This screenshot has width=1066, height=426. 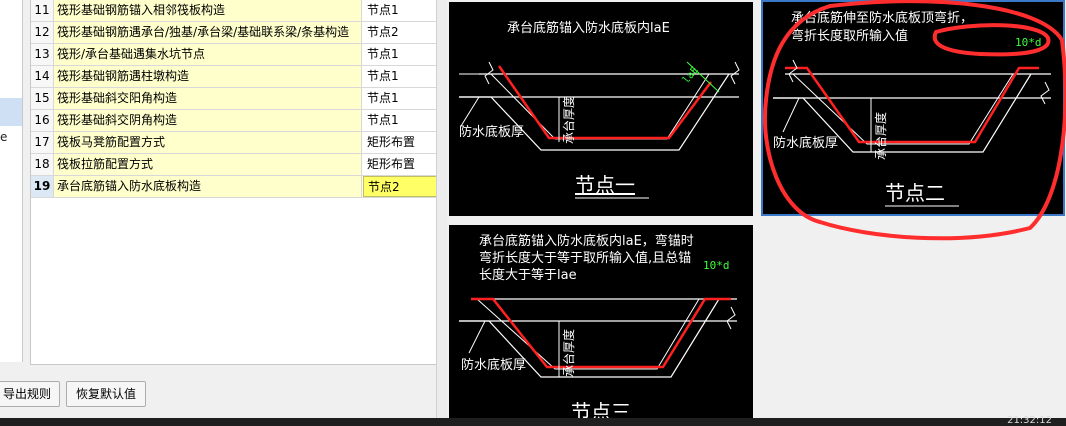 I want to click on table-row: 12 筏形基础钢筋遇承台/独基/承台梁/基础联系梁/条基构造 节点2, so click(x=234, y=33).